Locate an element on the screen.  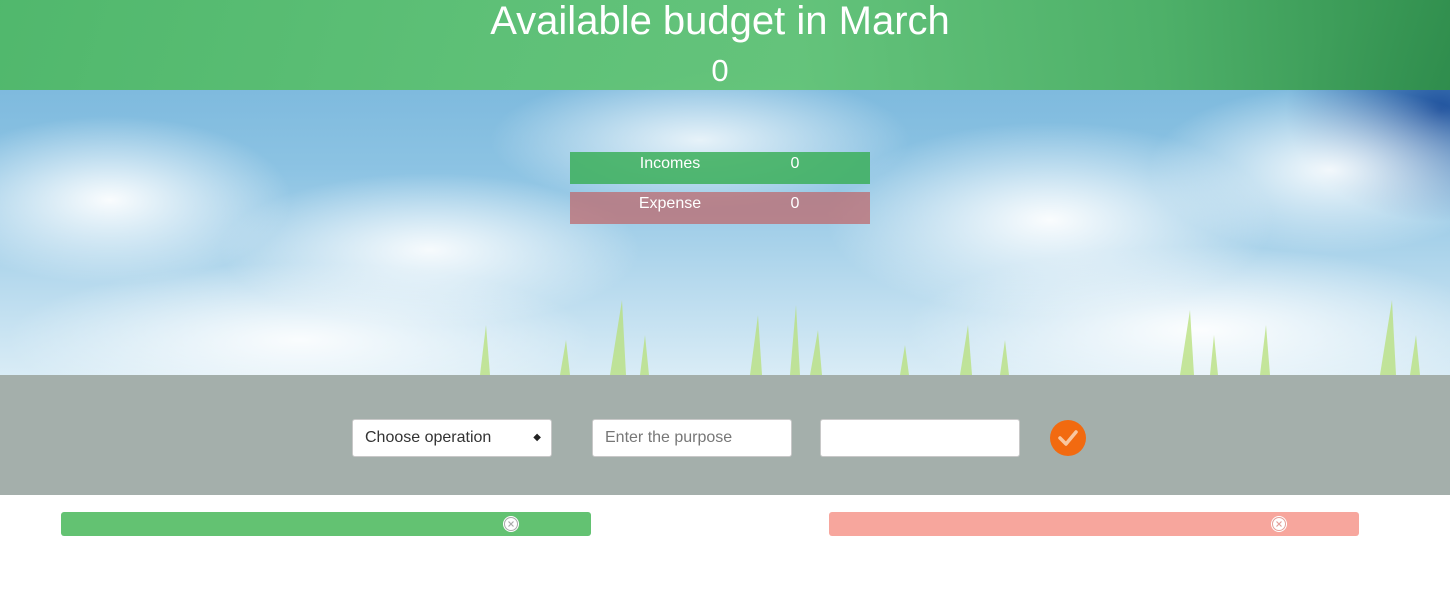
expense-label: Expense is located at coordinates (670, 203).